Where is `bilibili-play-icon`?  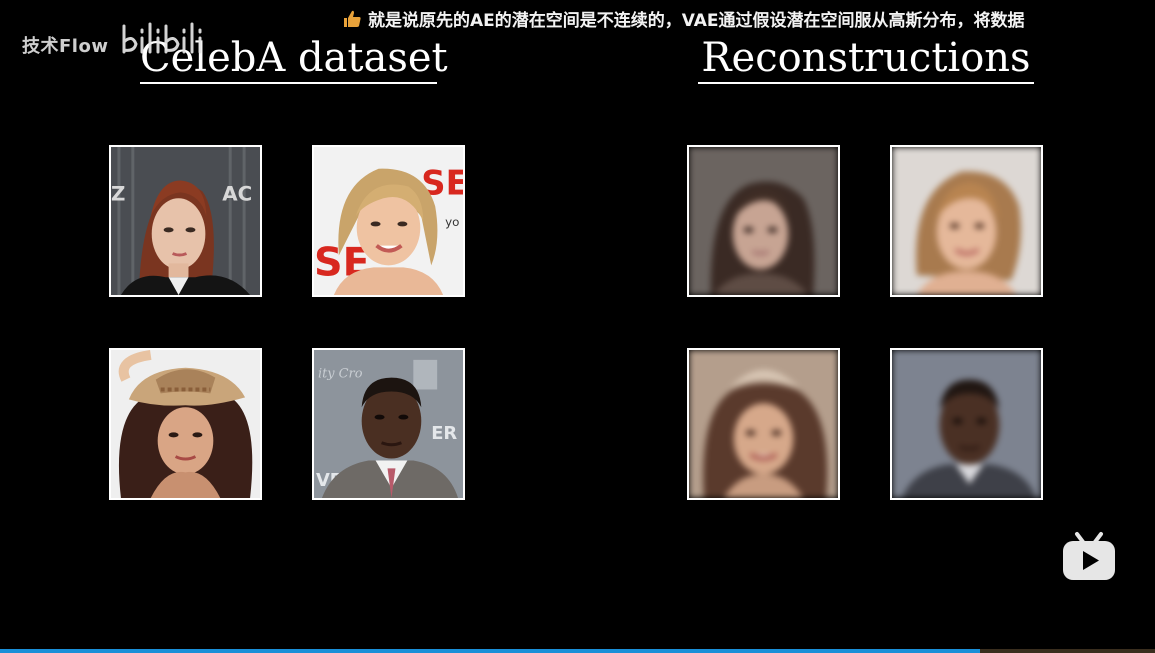 bilibili-play-icon is located at coordinates (1089, 556).